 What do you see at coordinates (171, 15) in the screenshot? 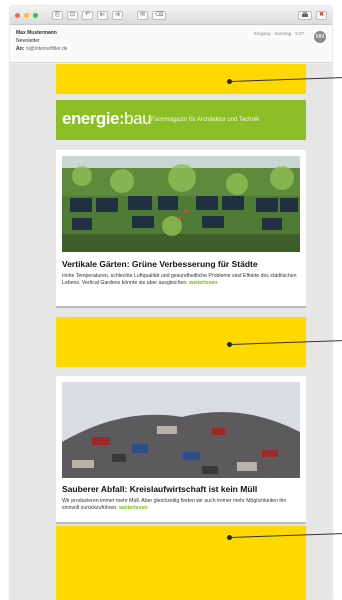
I see `mail-toolbar: ⎘ ⊡ ↶ ⇇ ⇉ ✉ ⌫ ✖` at bounding box center [171, 15].